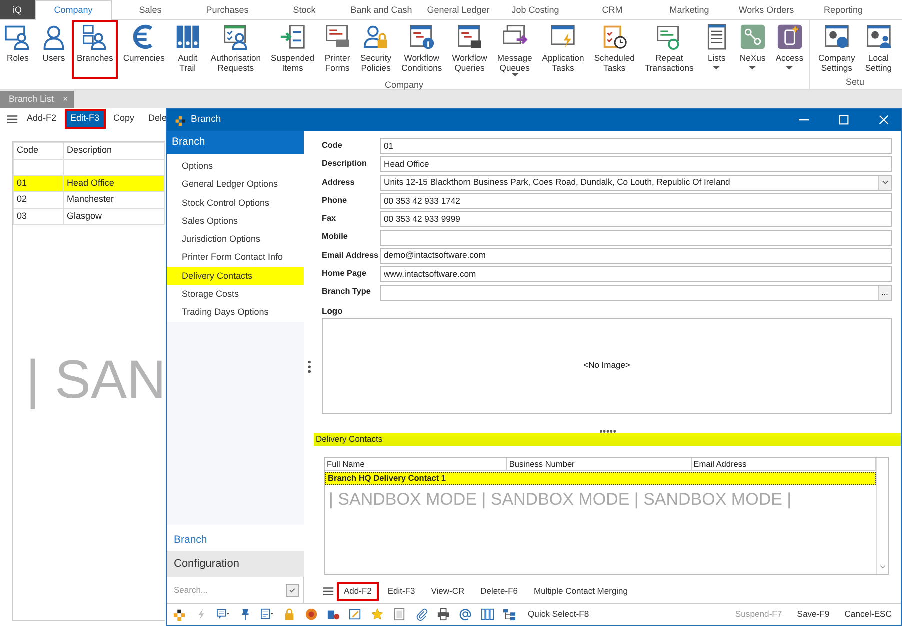  I want to click on paperclip-icon, so click(421, 614).